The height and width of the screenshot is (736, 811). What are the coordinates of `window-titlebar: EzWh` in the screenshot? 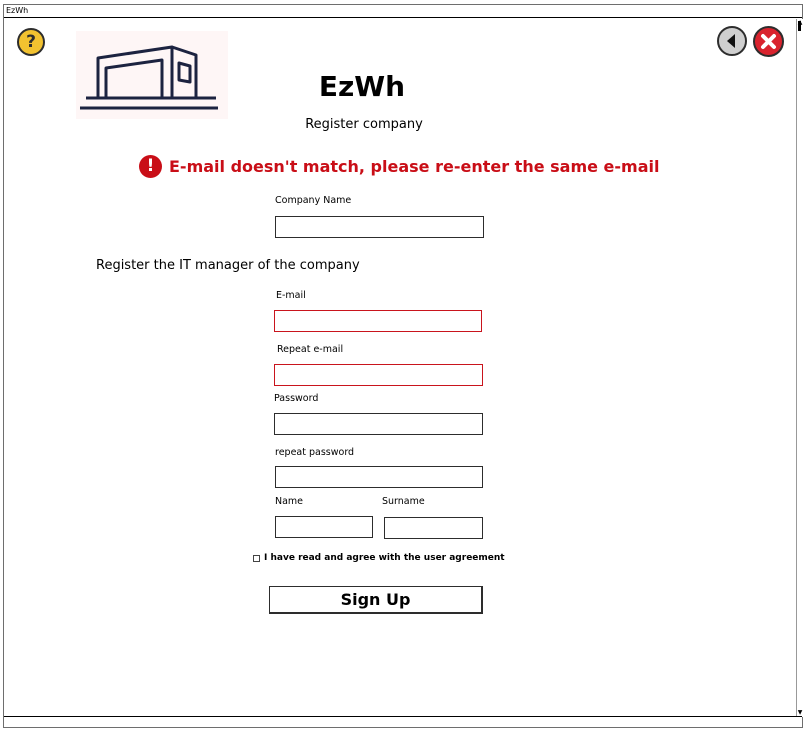 It's located at (403, 11).